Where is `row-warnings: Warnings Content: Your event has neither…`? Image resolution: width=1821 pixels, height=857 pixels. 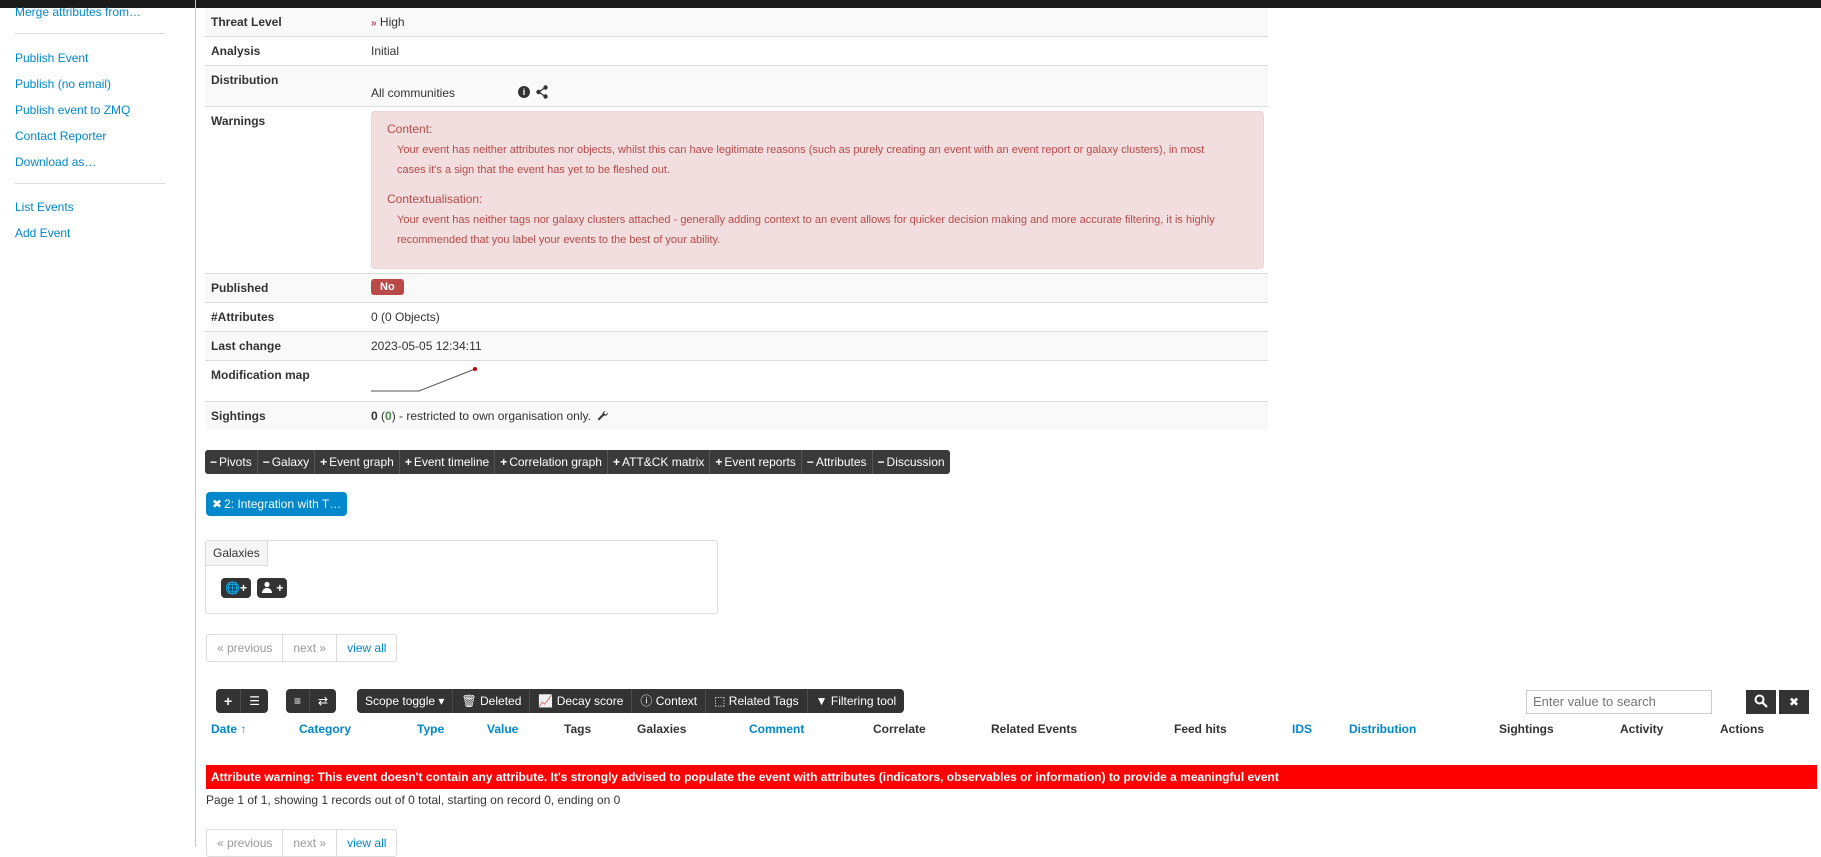
row-warnings: Warnings Content: Your event has neither… is located at coordinates (736, 190).